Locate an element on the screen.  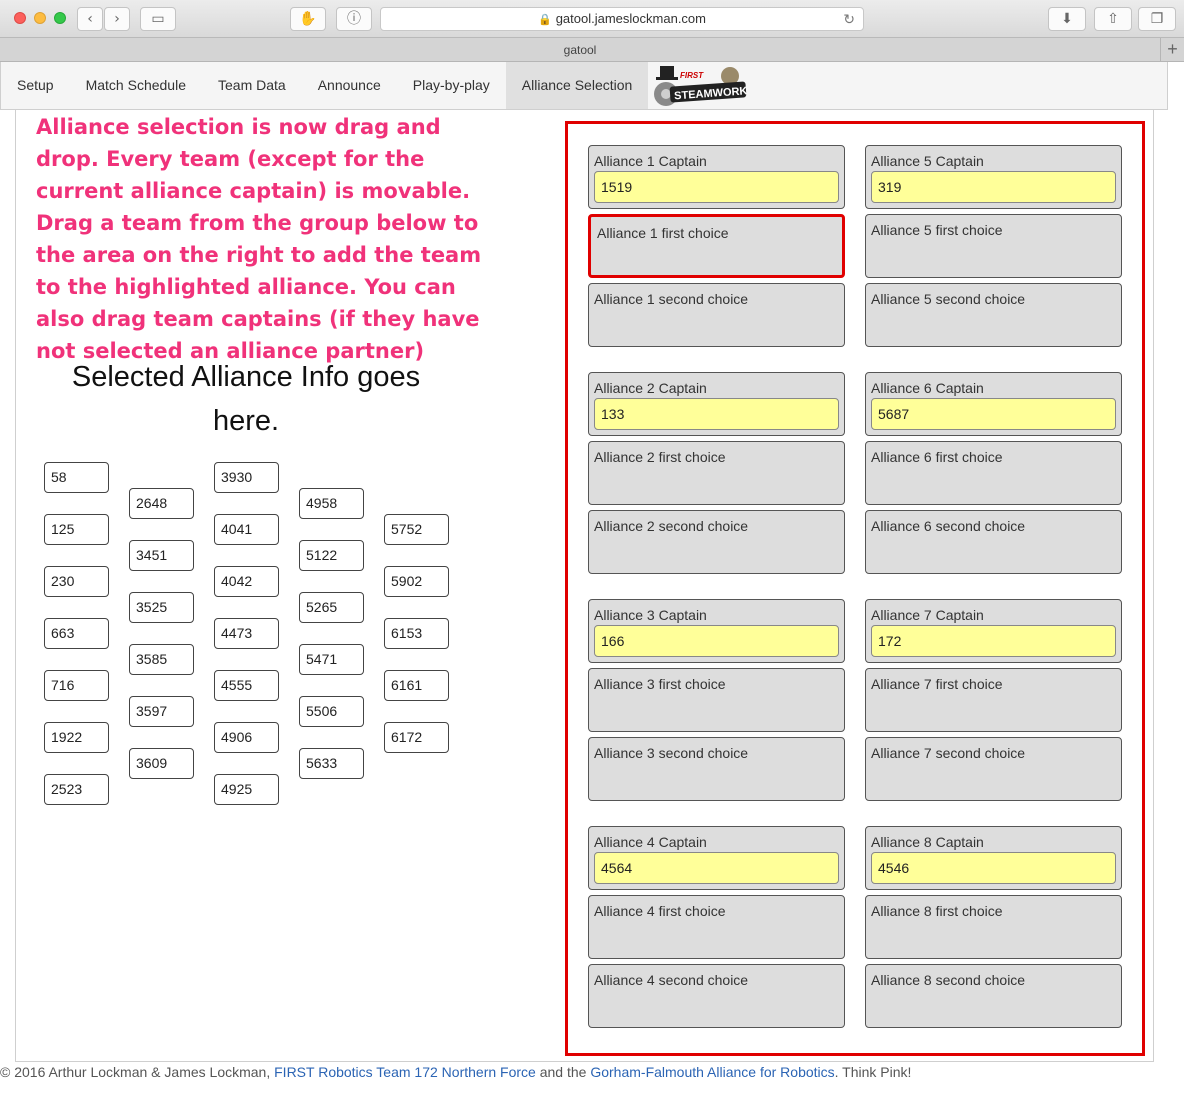
tab-alliance-selection: Alliance Selection is located at coordinates (577, 85).